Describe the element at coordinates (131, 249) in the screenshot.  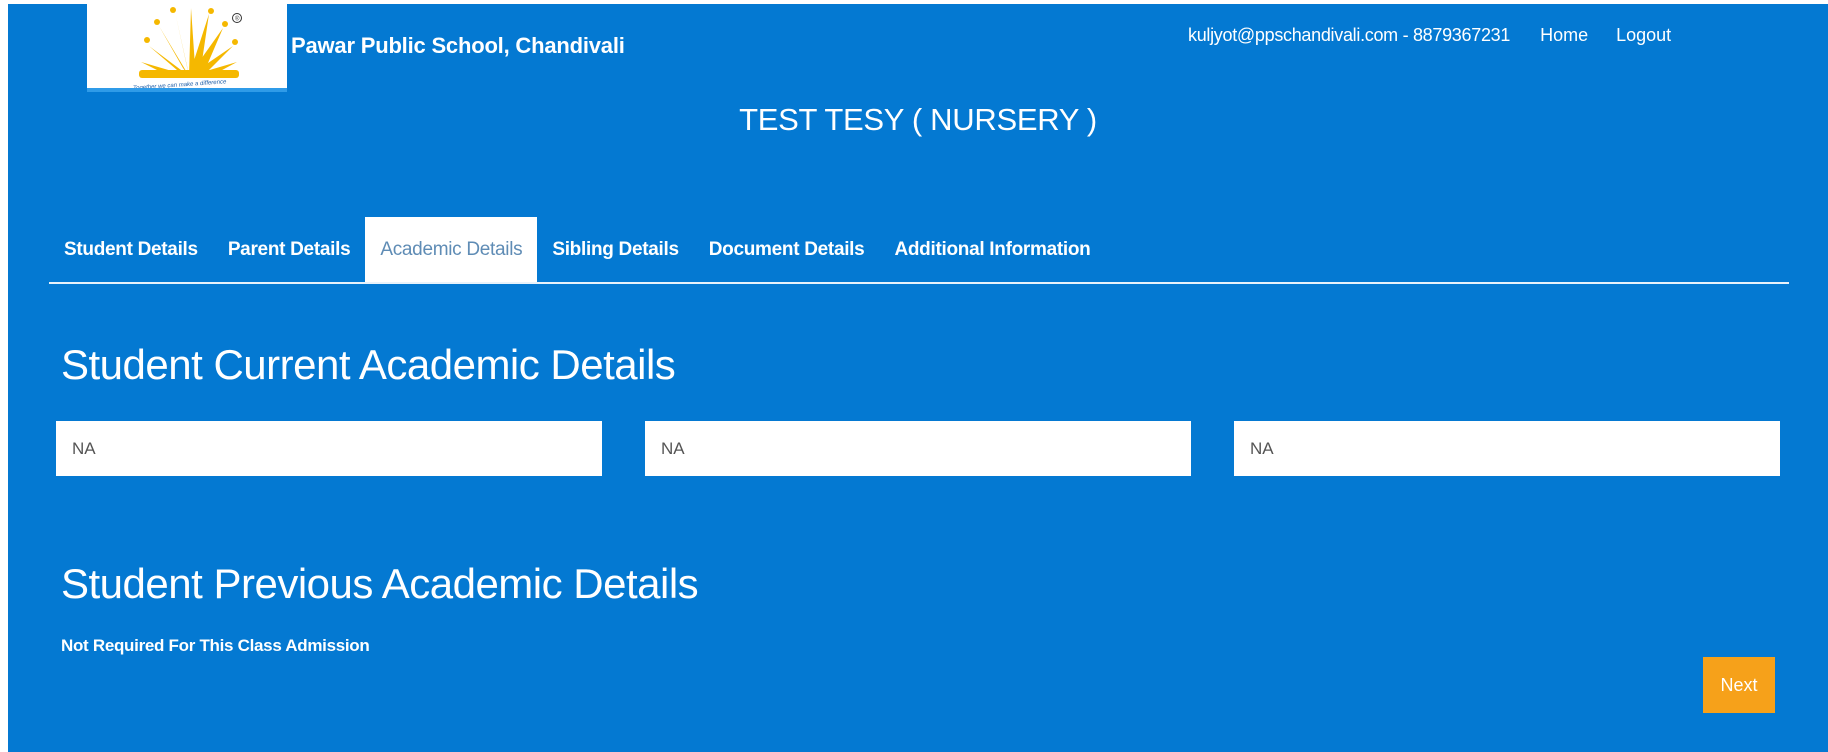
I see `tab-student-details: Student Details` at that location.